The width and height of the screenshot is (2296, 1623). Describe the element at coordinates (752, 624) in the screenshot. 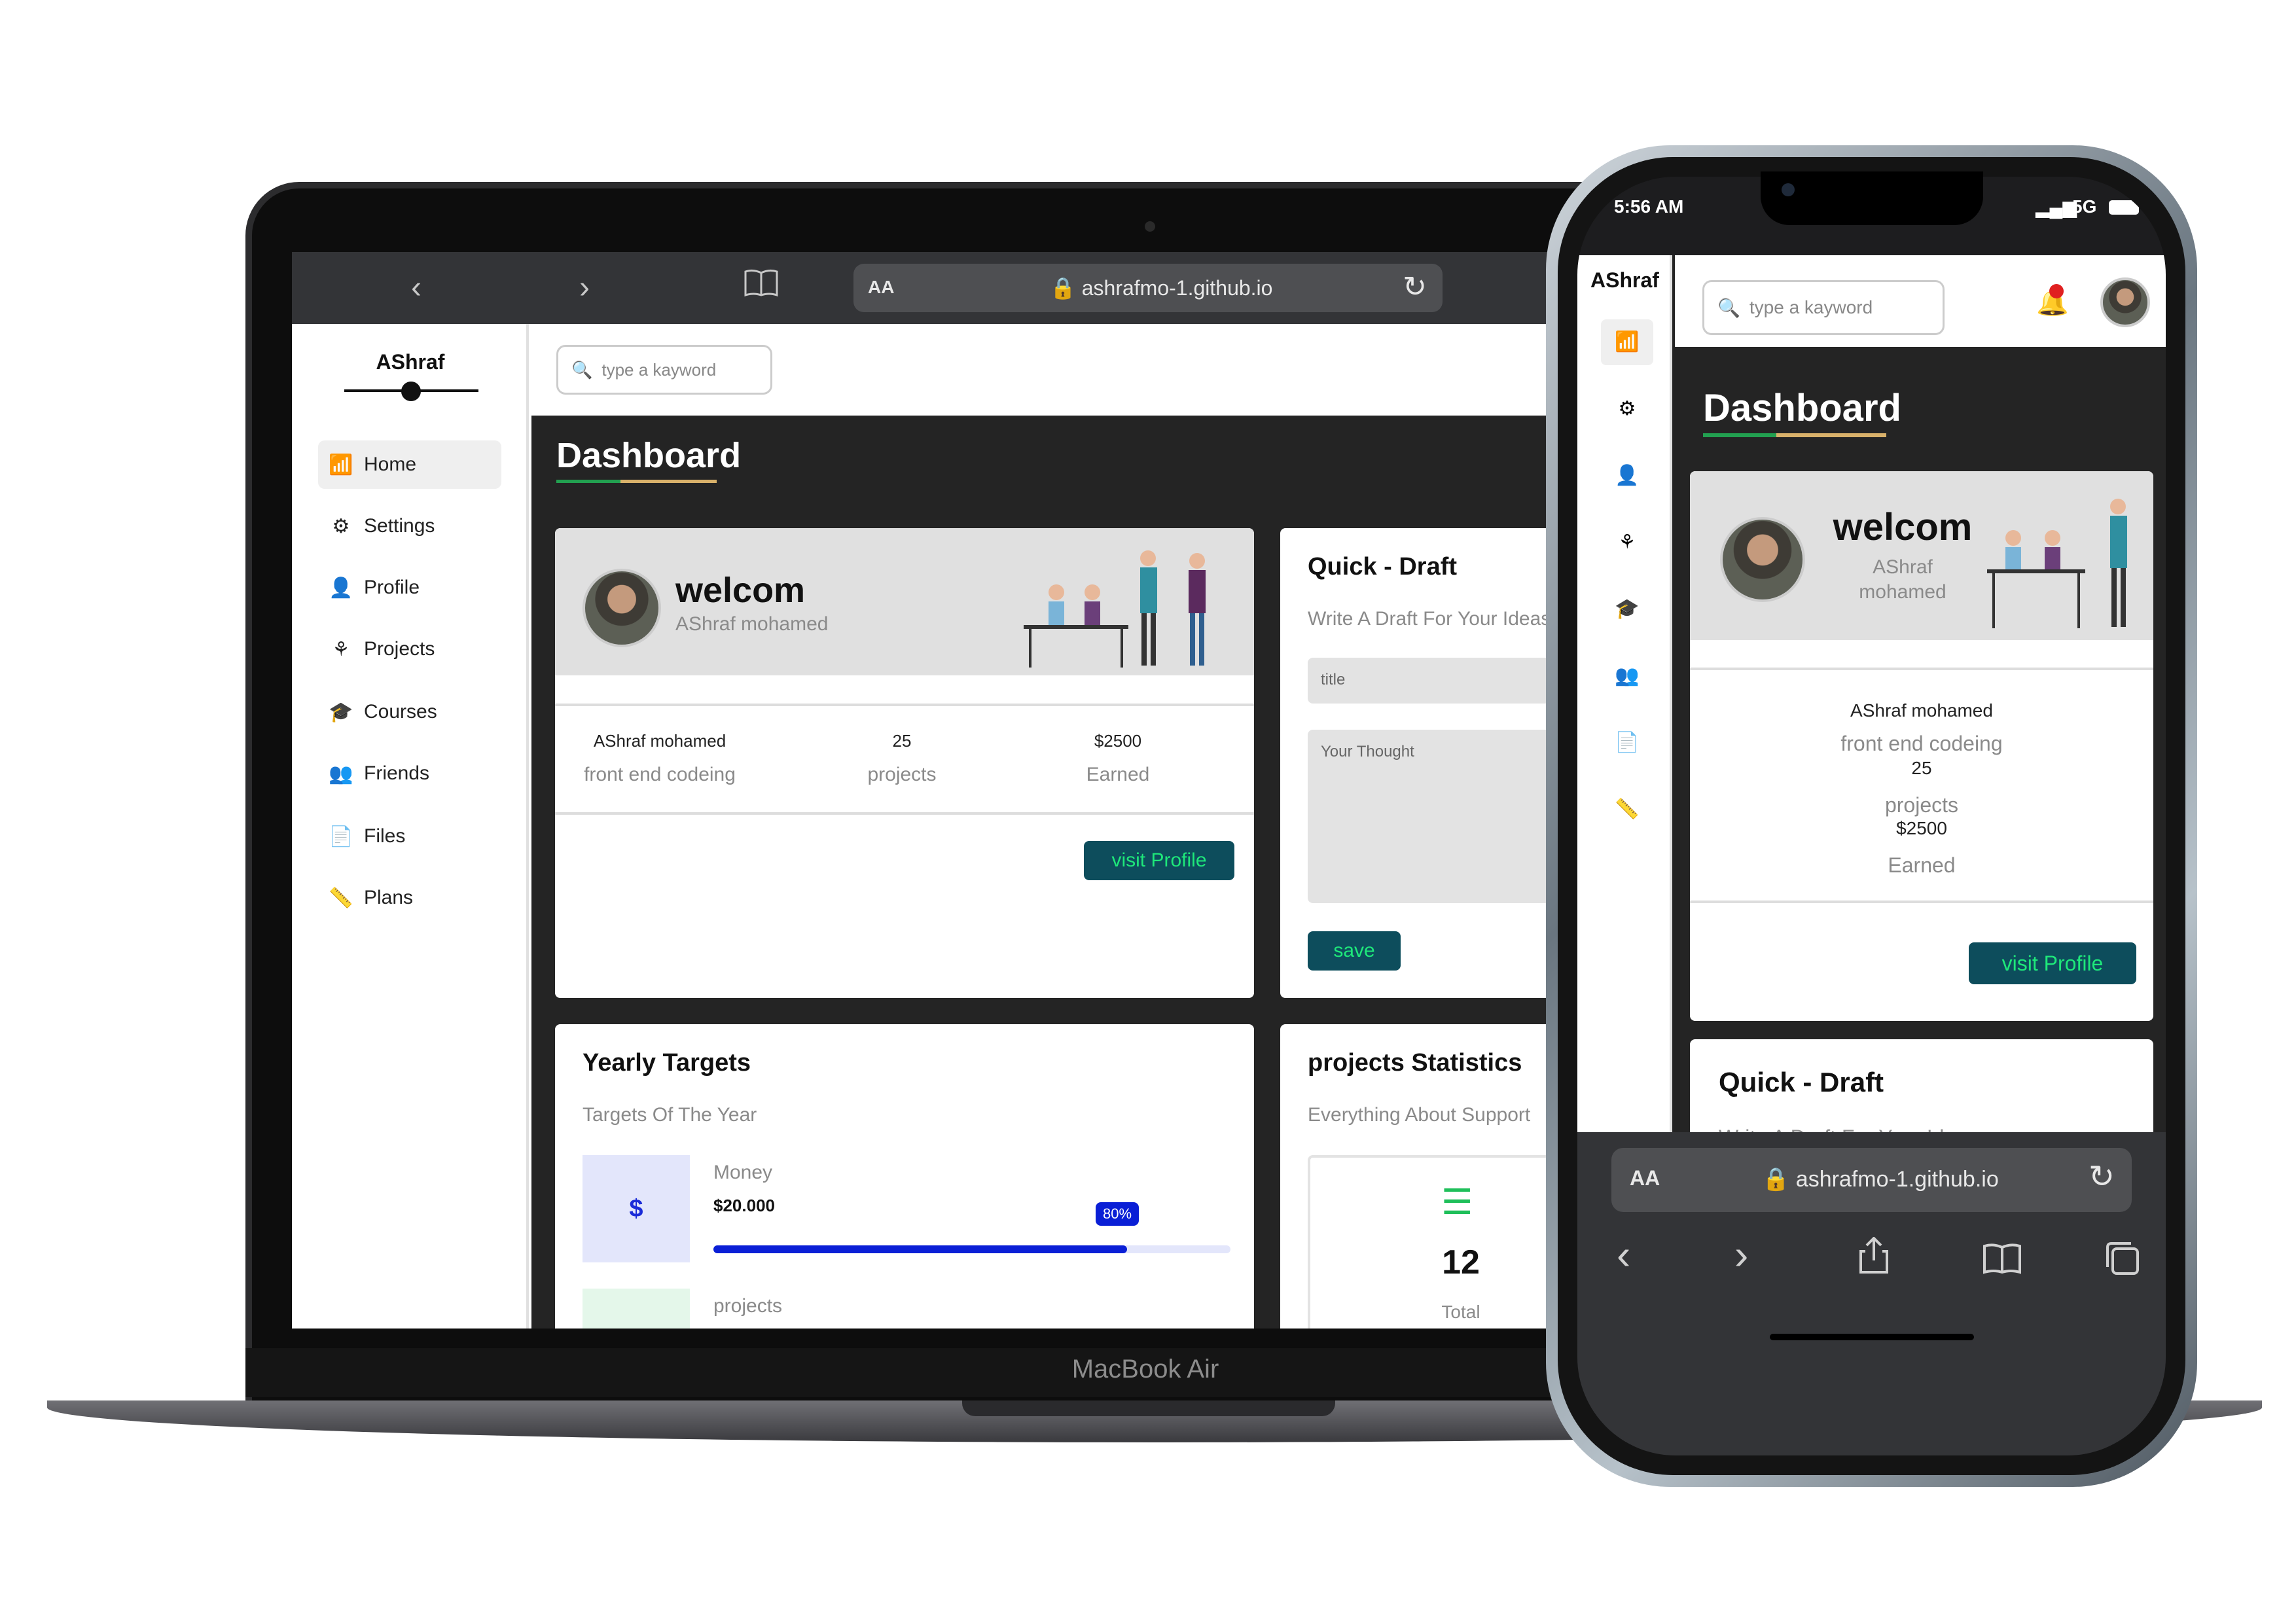

I see `welcome-name: AShraf mohamed` at that location.